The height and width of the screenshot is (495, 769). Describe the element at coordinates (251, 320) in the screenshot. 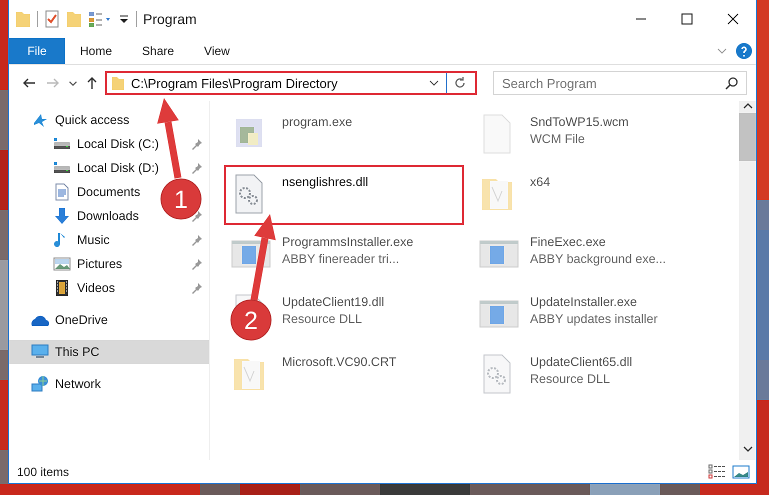

I see `step-number-badge: 2` at that location.